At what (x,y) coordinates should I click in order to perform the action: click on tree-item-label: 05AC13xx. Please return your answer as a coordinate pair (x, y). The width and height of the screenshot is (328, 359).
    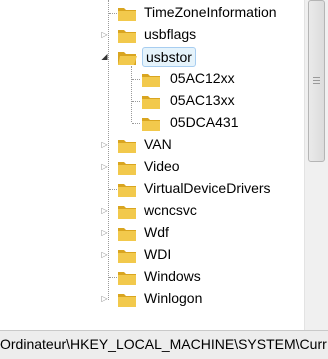
    Looking at the image, I should click on (202, 100).